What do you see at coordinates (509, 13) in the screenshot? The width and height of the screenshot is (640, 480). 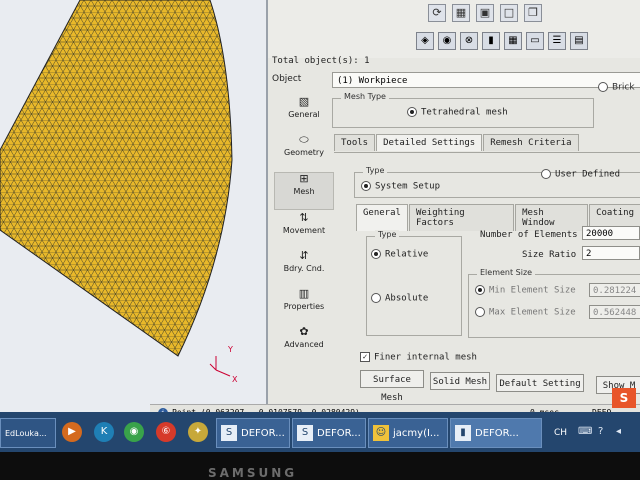 I see `maximize-icon: □` at bounding box center [509, 13].